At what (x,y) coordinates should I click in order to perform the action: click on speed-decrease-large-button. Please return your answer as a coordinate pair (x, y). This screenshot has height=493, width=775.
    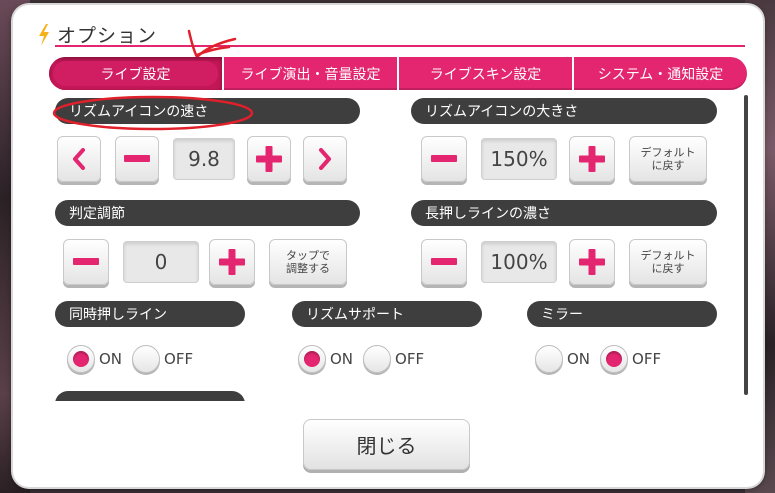
    Looking at the image, I should click on (79, 159).